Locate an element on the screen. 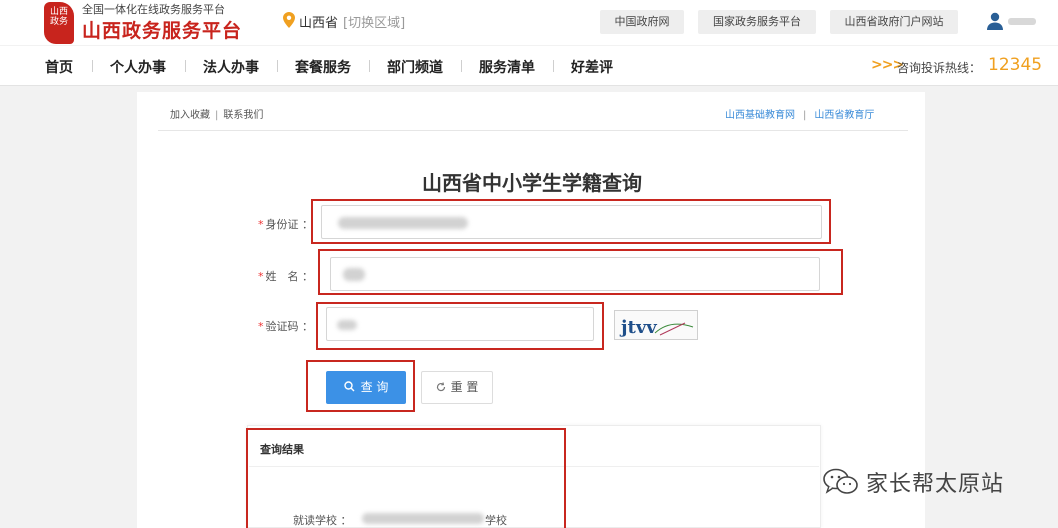 The image size is (1058, 528). hotline-number: 12345 is located at coordinates (1015, 65).